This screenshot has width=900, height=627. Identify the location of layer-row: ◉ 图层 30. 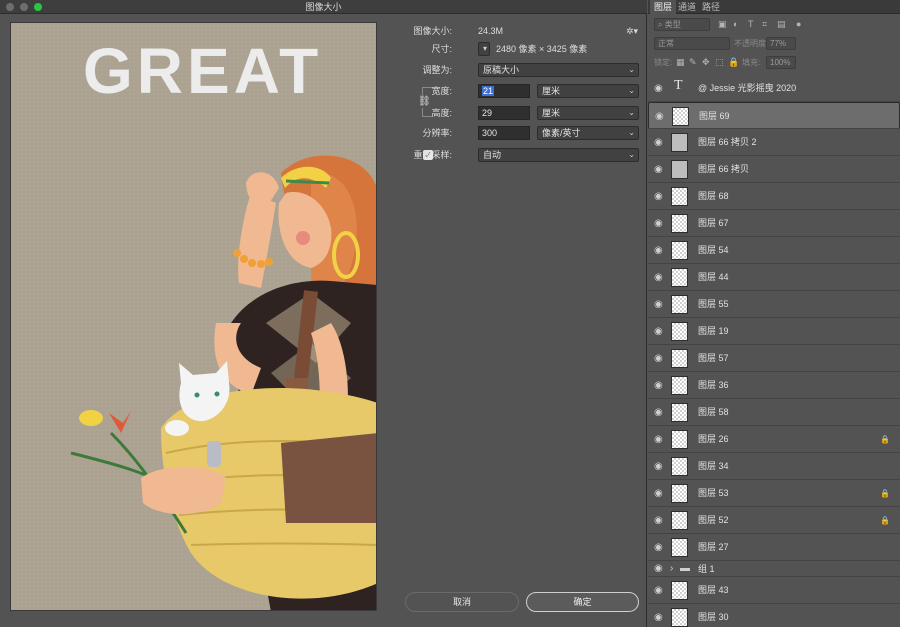
(774, 615).